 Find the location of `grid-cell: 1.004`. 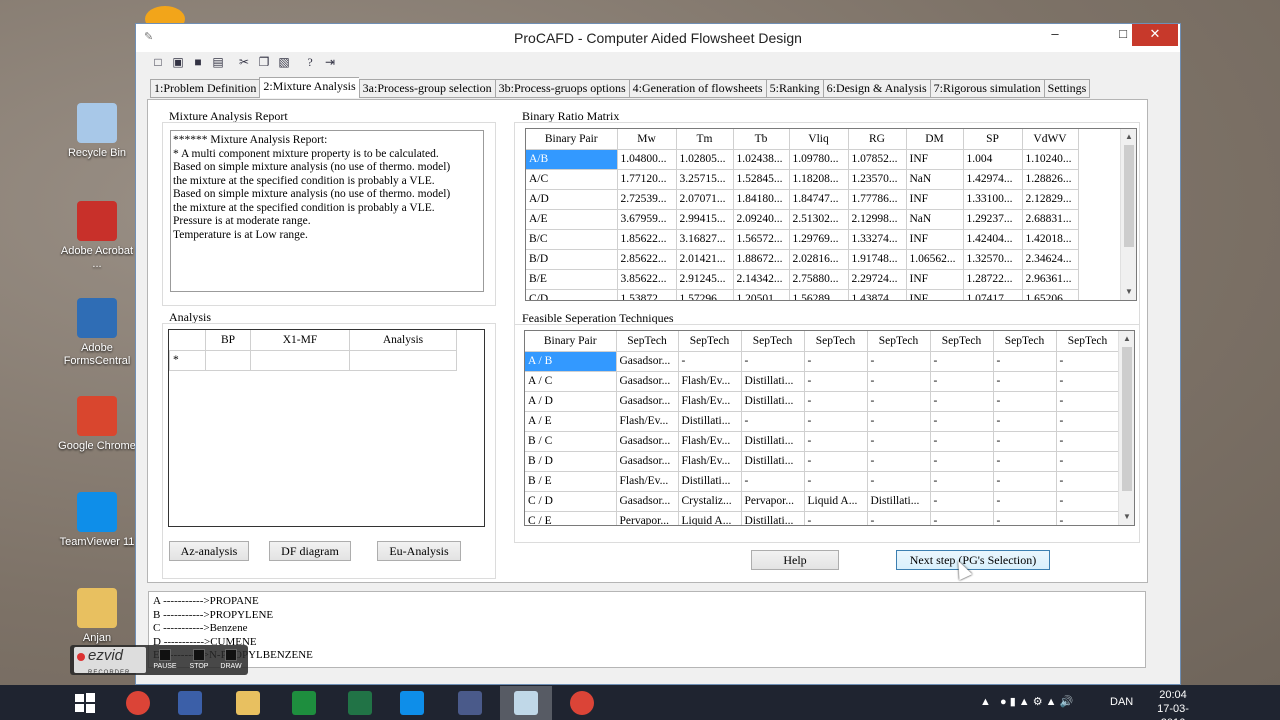

grid-cell: 1.004 is located at coordinates (993, 159).